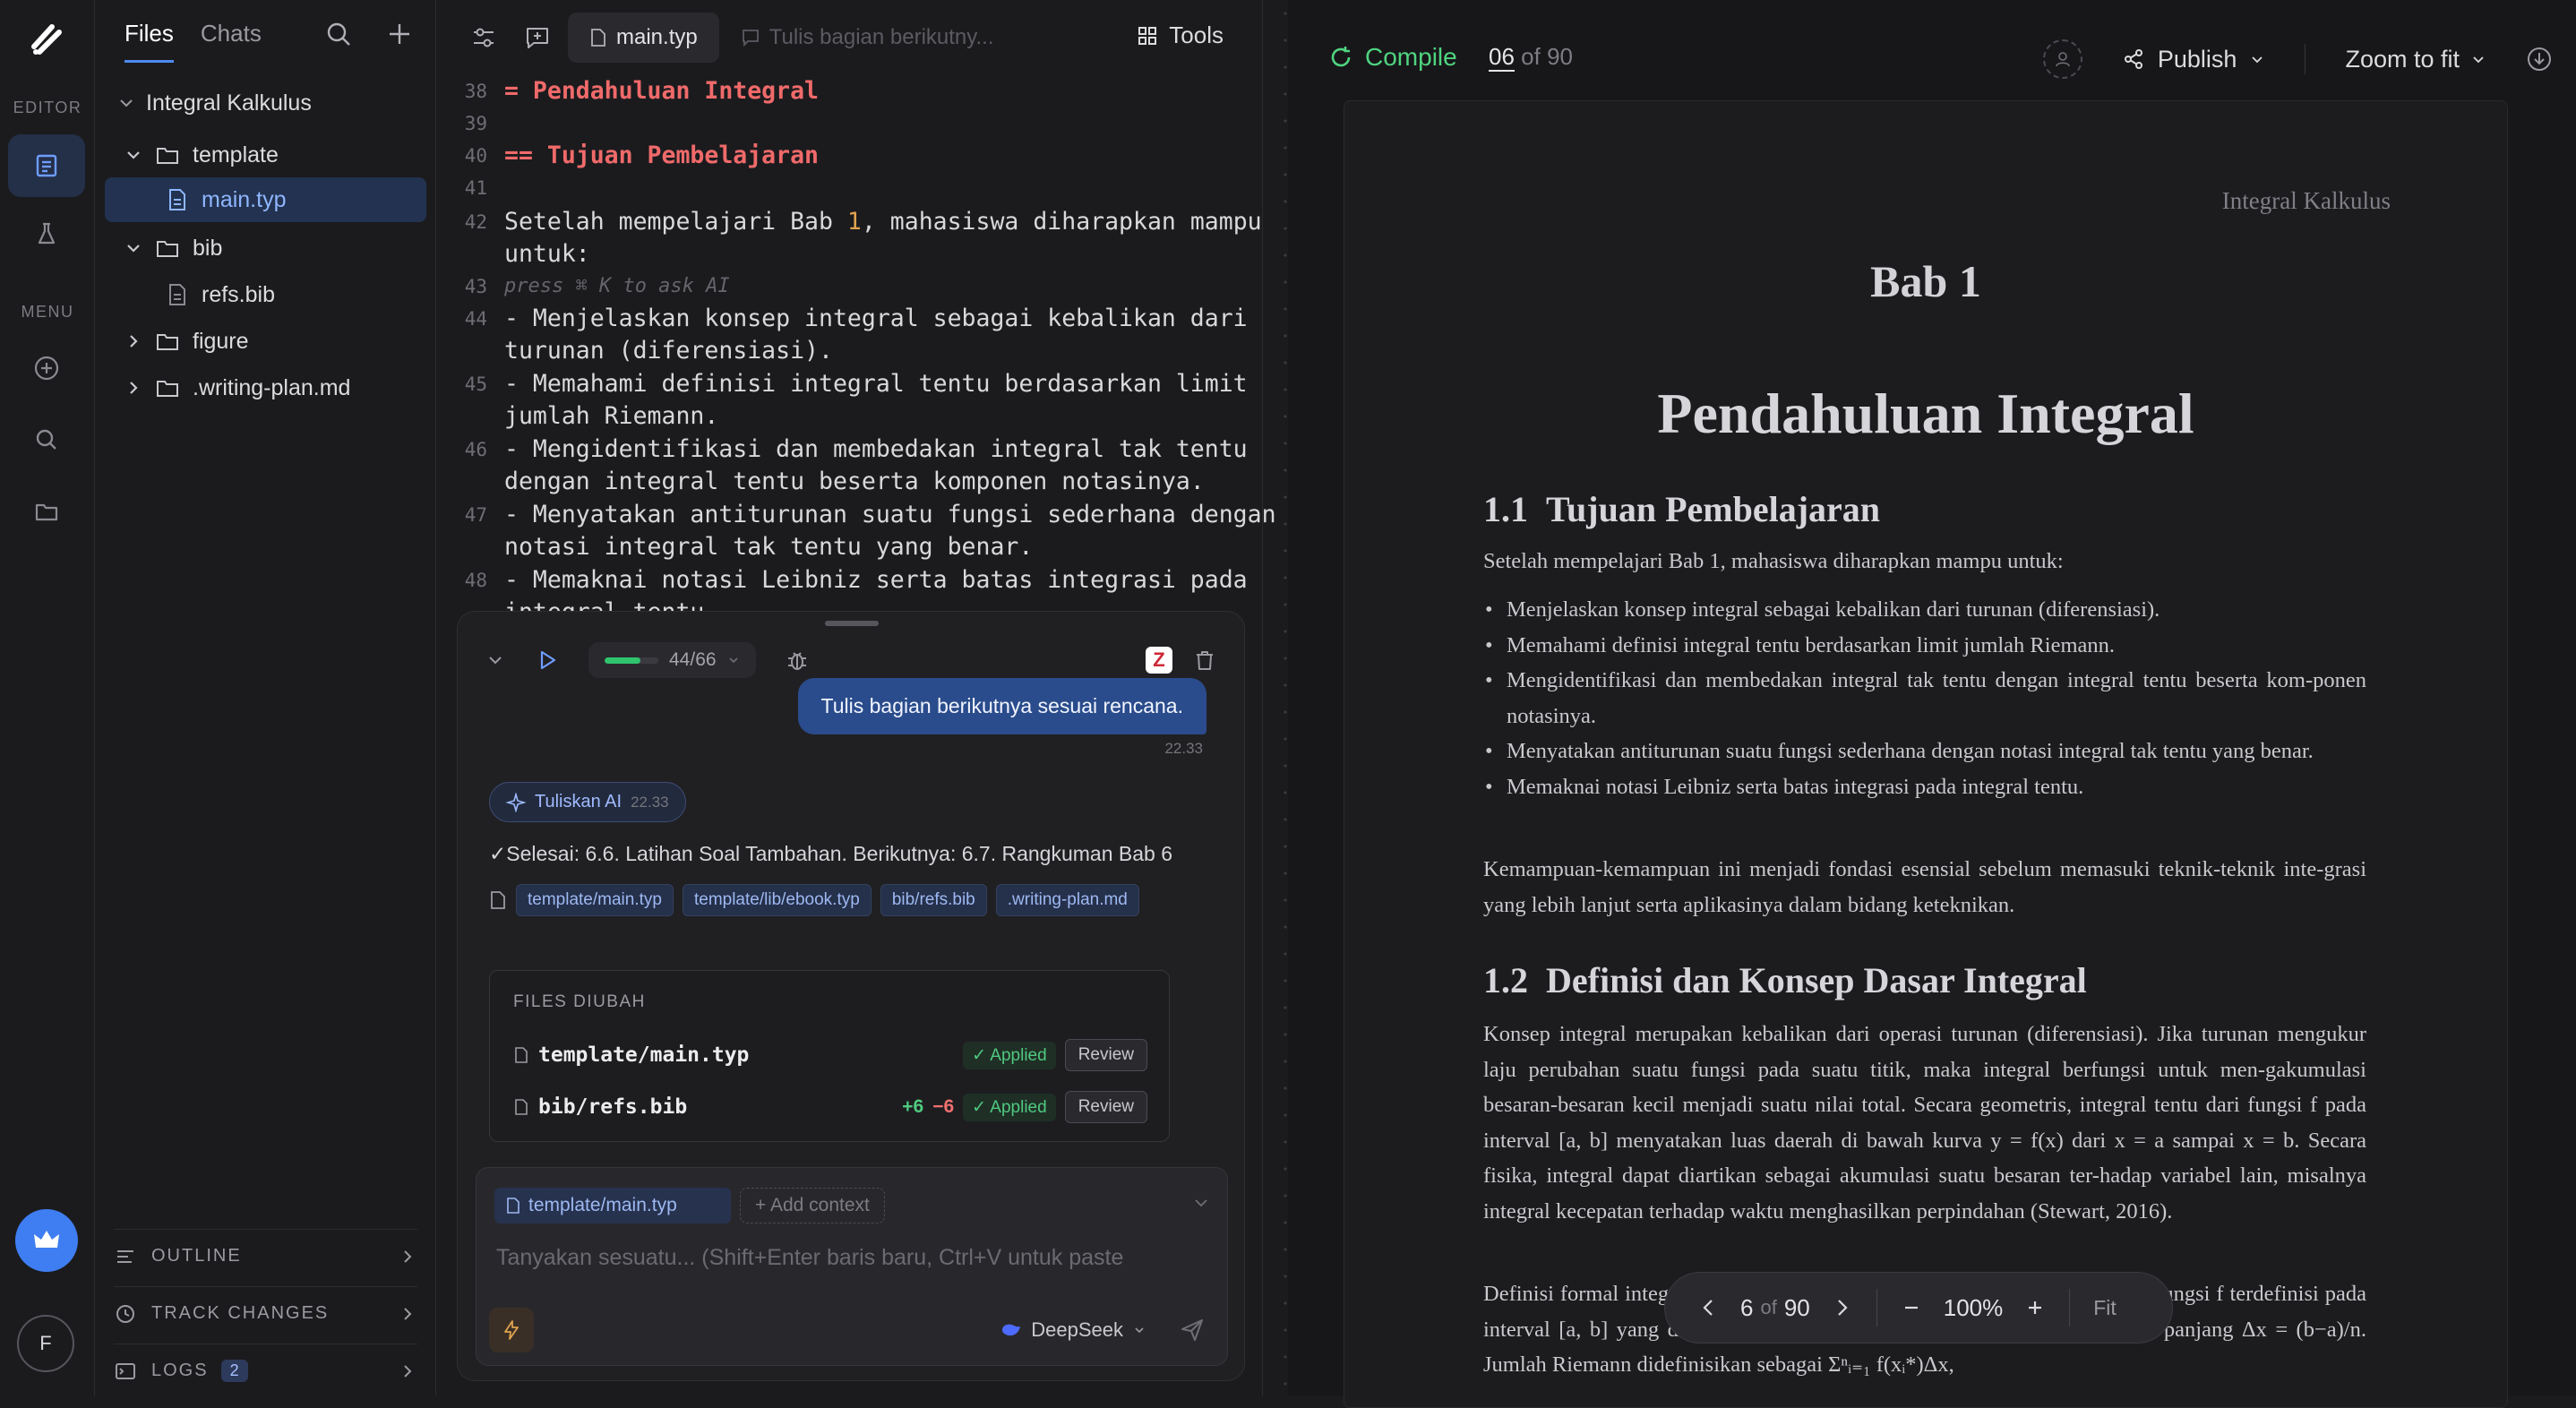 The image size is (2576, 1408). Describe the element at coordinates (265, 294) in the screenshot. I see `tree-file-refs-bib: refs.bib` at that location.